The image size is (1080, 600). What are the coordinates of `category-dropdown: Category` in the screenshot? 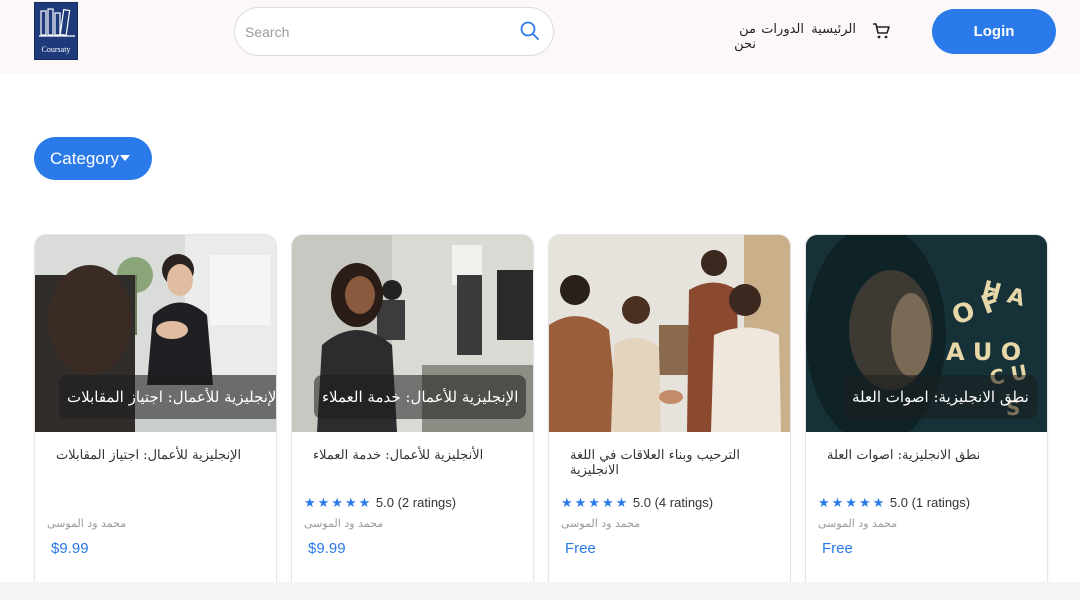 It's located at (93, 158).